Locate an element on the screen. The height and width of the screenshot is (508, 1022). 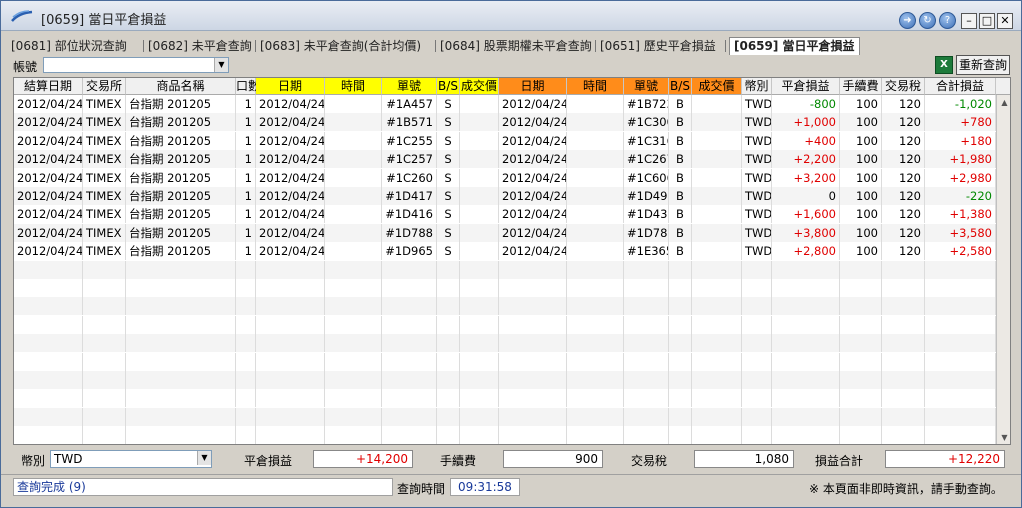
scroll-up-icon: ▲ is located at coordinates (1003, 102).